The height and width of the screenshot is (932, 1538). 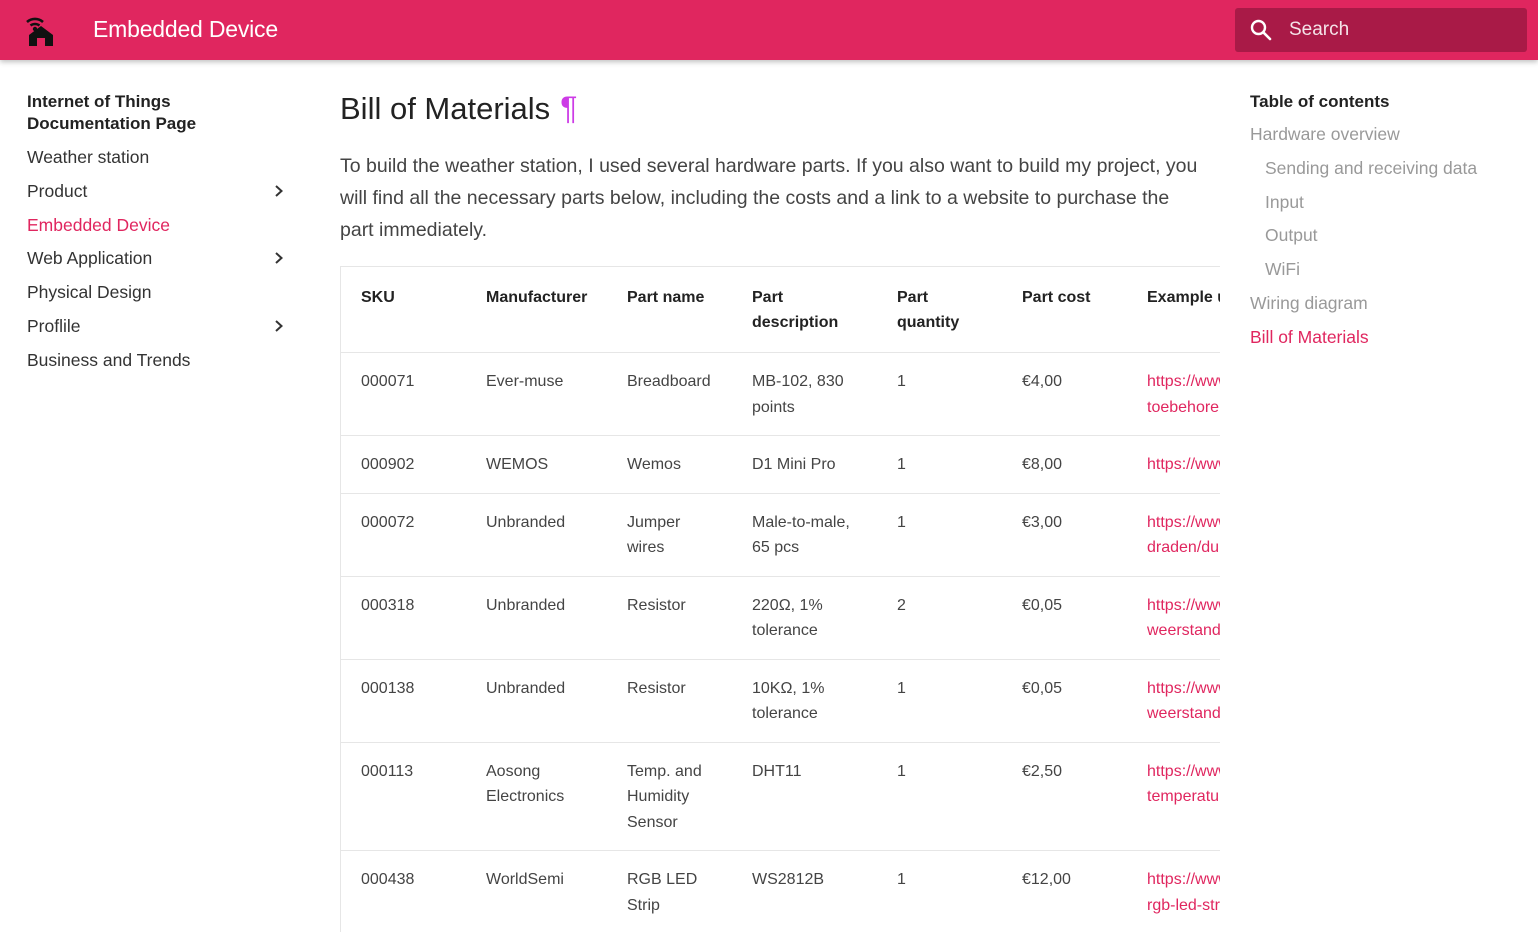 I want to click on example-url-link: https://www rgb-led-str, so click(x=1183, y=892).